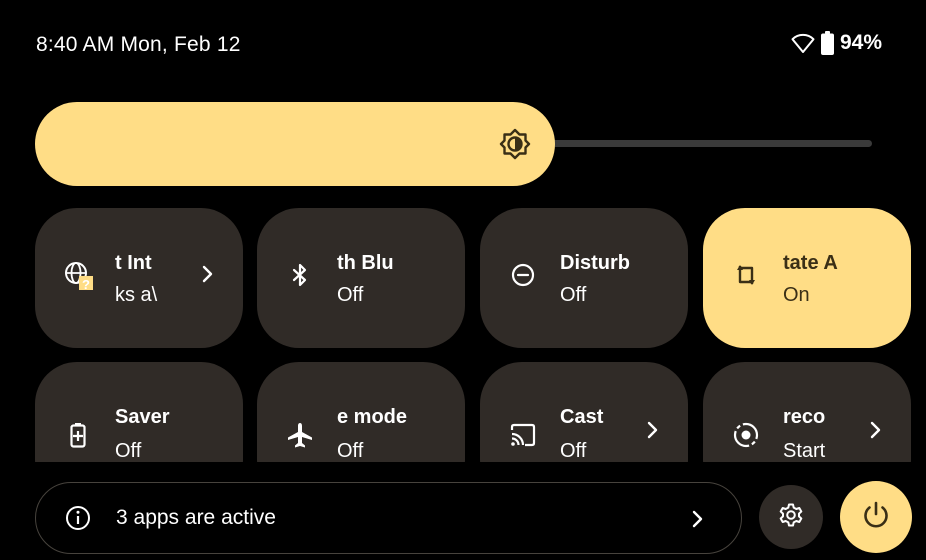 The image size is (926, 560). I want to click on brightness-auto-icon, so click(515, 144).